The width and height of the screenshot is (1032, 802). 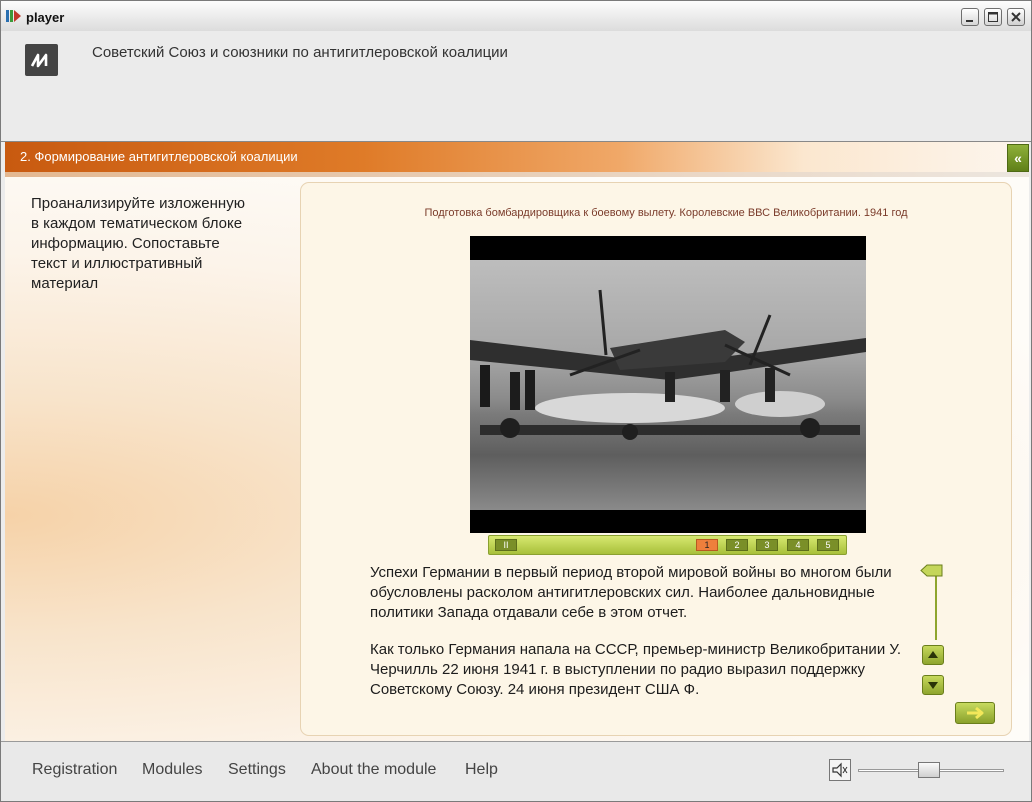 I want to click on menu-help: Help, so click(x=481, y=770).